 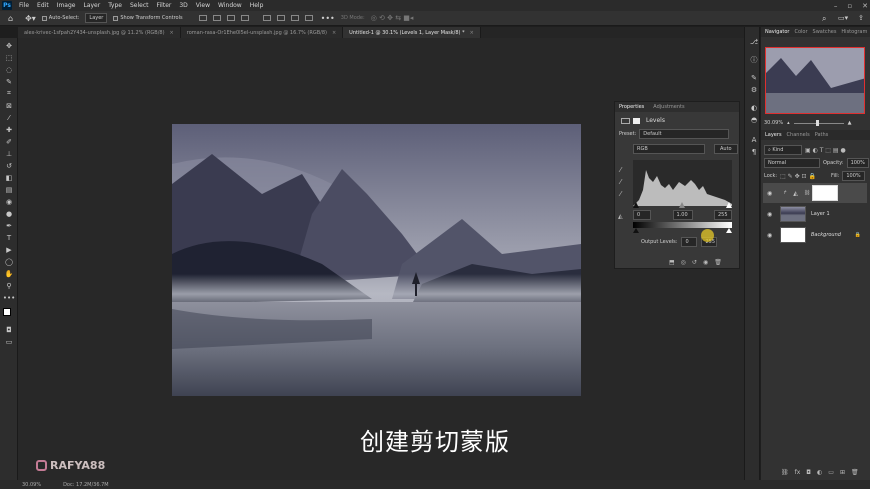 What do you see at coordinates (86, 485) in the screenshot?
I see `status-doc-size: Doc: 17.2M/36.7M` at bounding box center [86, 485].